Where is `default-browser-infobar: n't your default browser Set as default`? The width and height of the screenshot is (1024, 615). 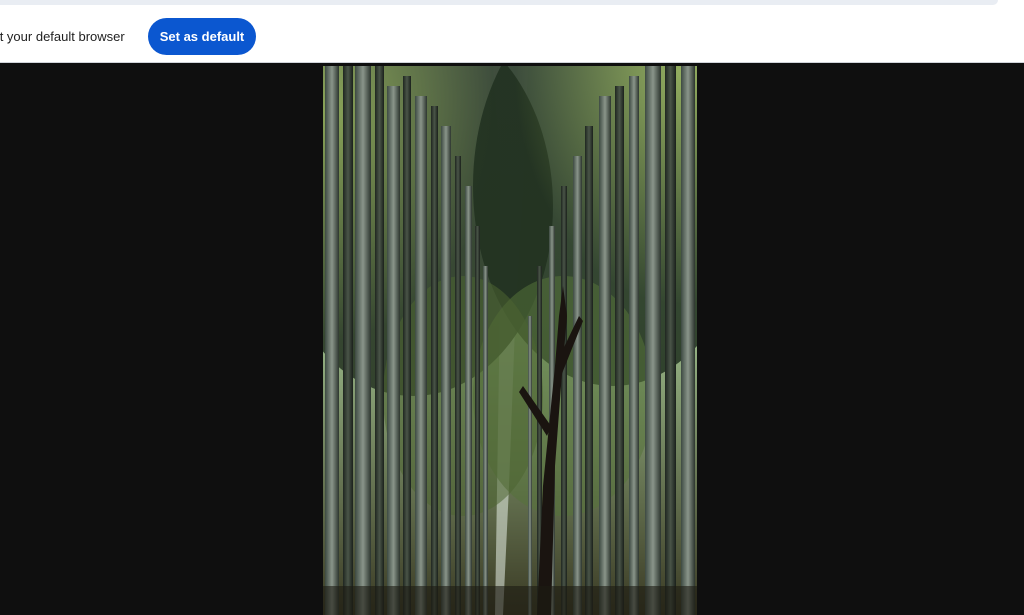 default-browser-infobar: n't your default browser Set as default is located at coordinates (512, 37).